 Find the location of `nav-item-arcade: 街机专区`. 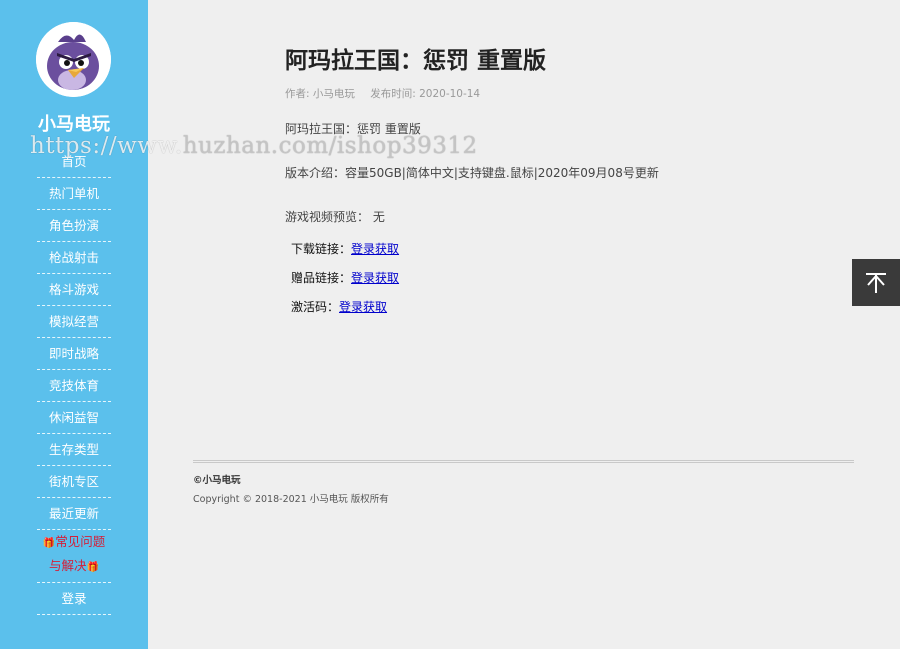

nav-item-arcade: 街机专区 is located at coordinates (74, 482).